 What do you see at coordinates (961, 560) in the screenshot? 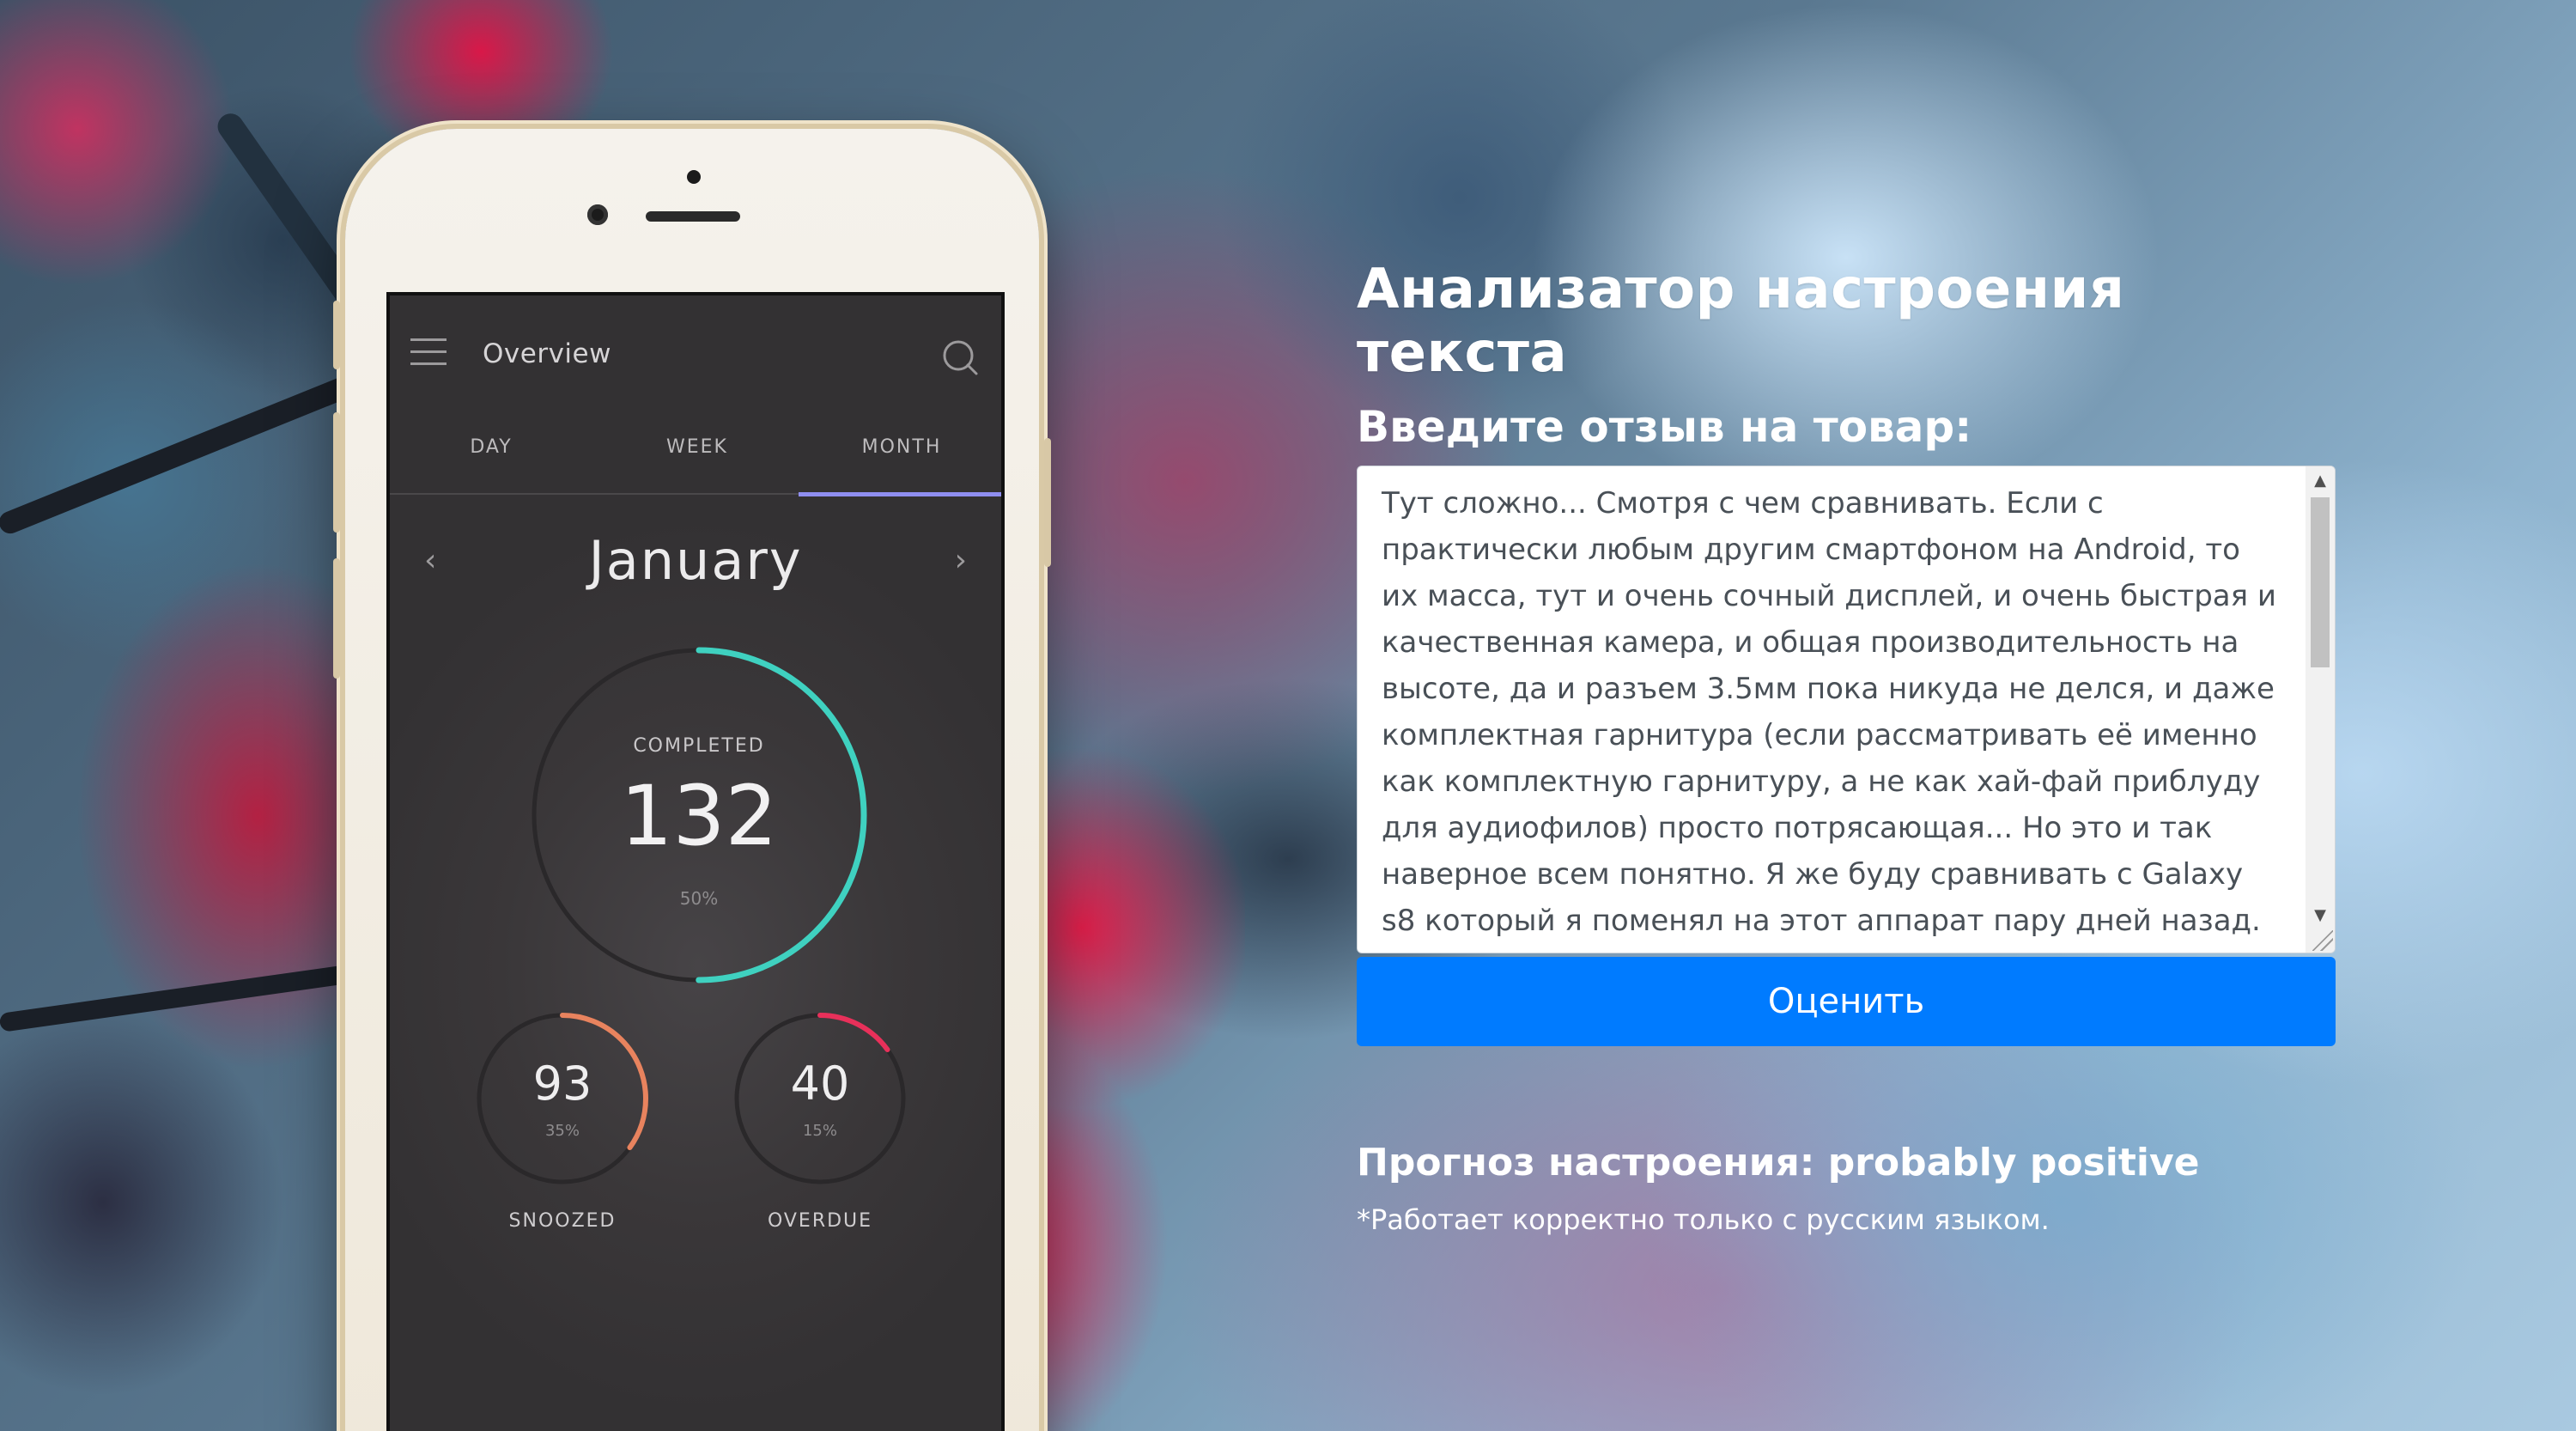
I see `chevron-right-icon: ›` at bounding box center [961, 560].